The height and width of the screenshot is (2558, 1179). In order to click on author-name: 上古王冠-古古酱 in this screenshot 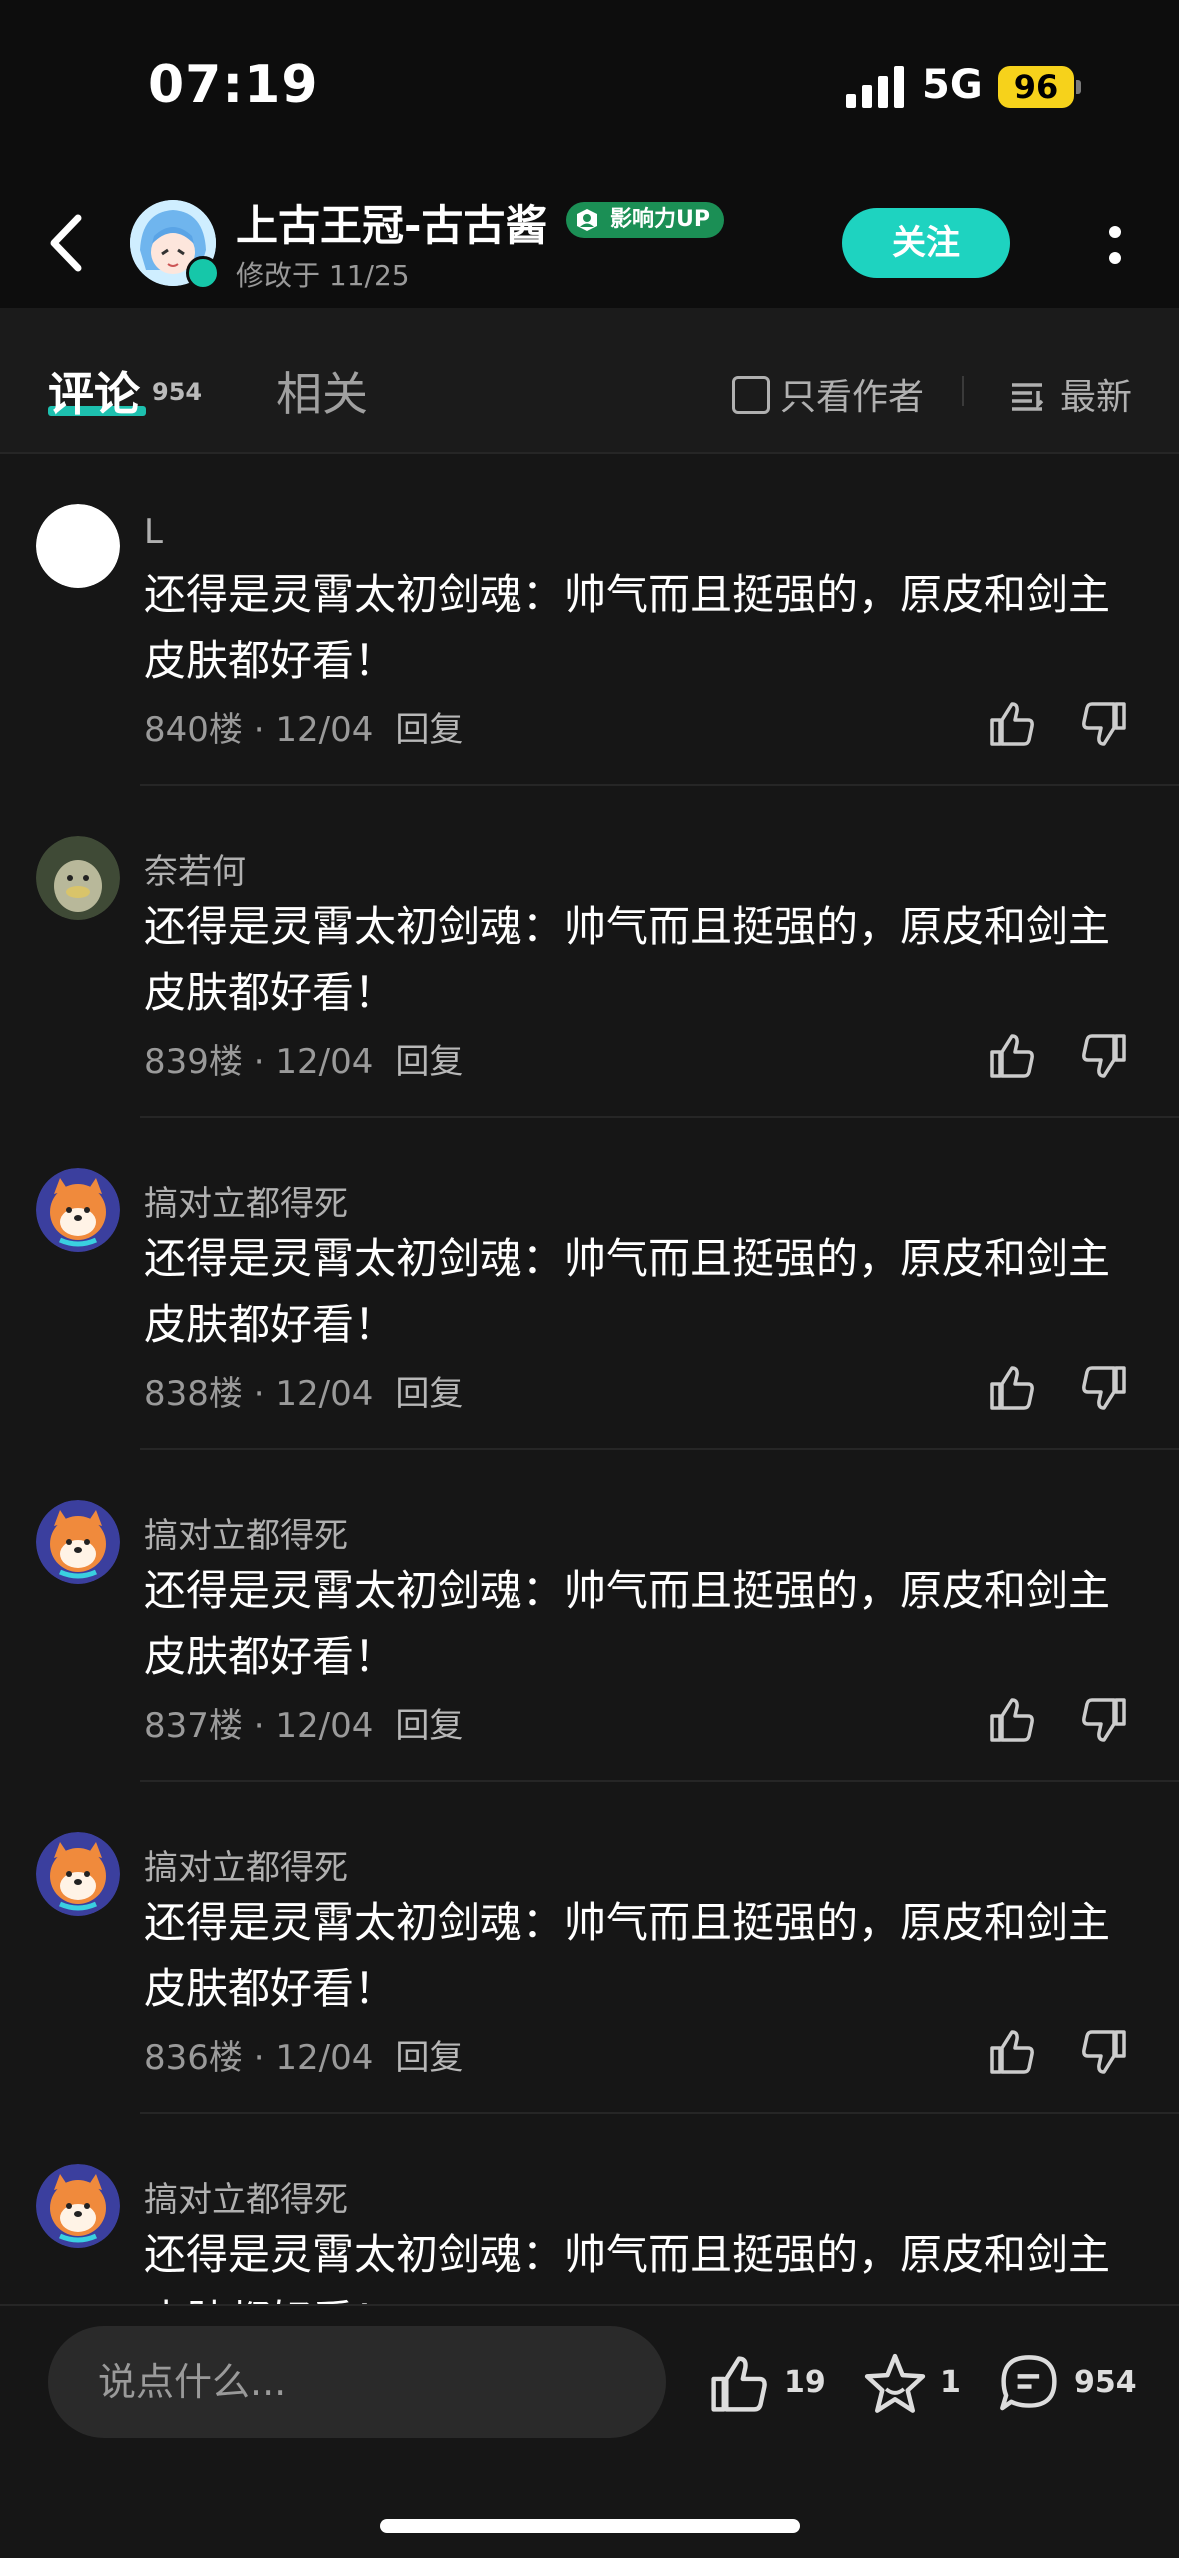, I will do `click(391, 222)`.